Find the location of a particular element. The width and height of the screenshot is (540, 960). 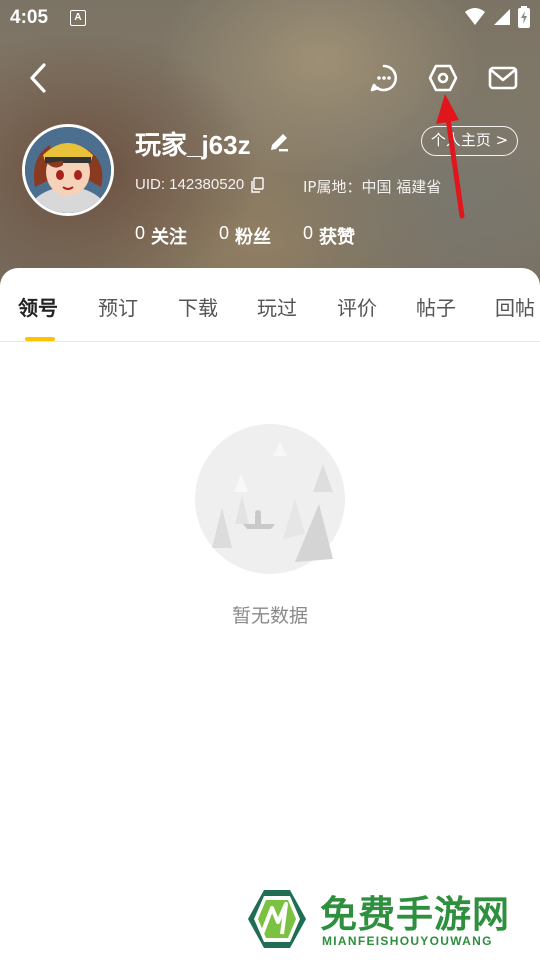

mail-icon is located at coordinates (503, 78).